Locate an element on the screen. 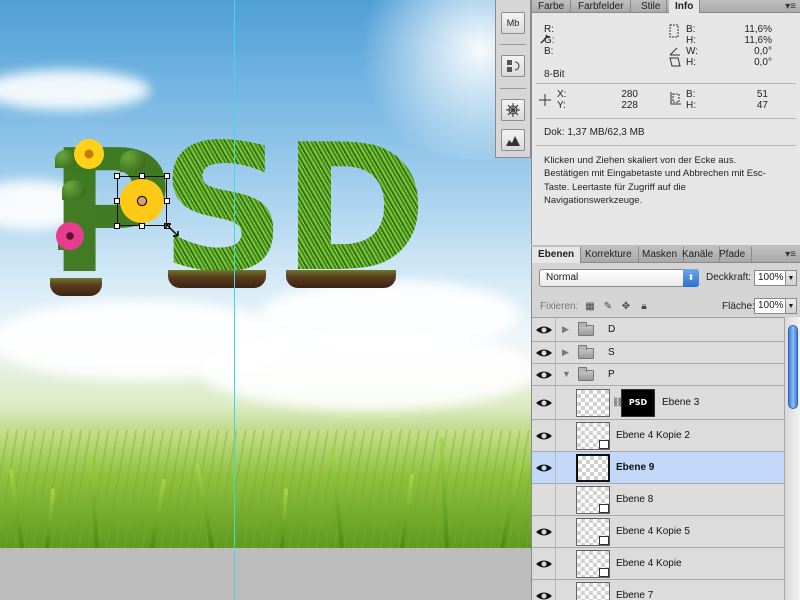 Image resolution: width=800 pixels, height=600 pixels. tab-info: Info is located at coordinates (685, 6).